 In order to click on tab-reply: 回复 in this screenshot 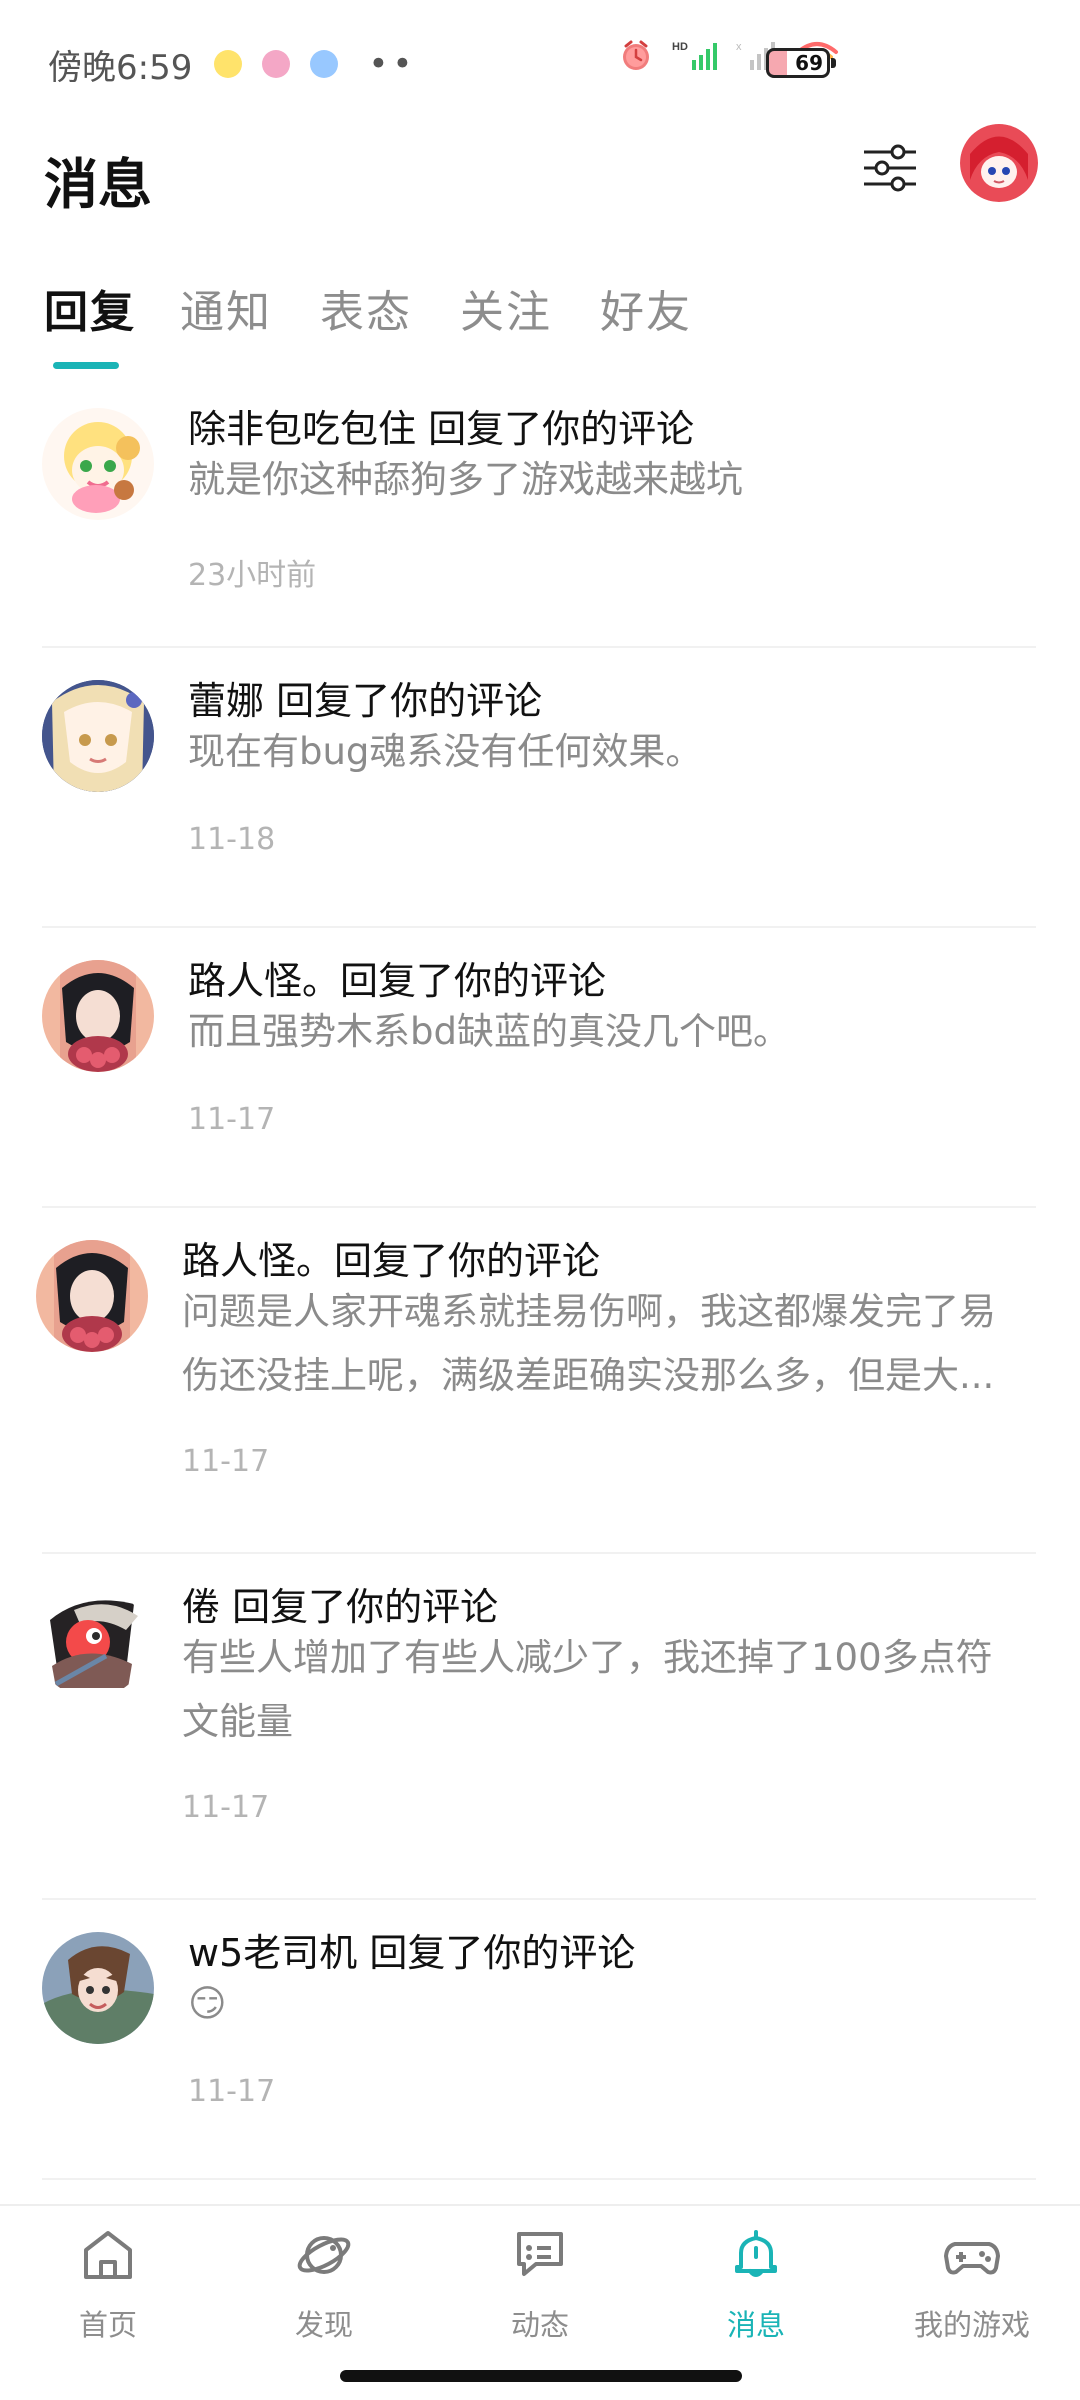, I will do `click(90, 313)`.